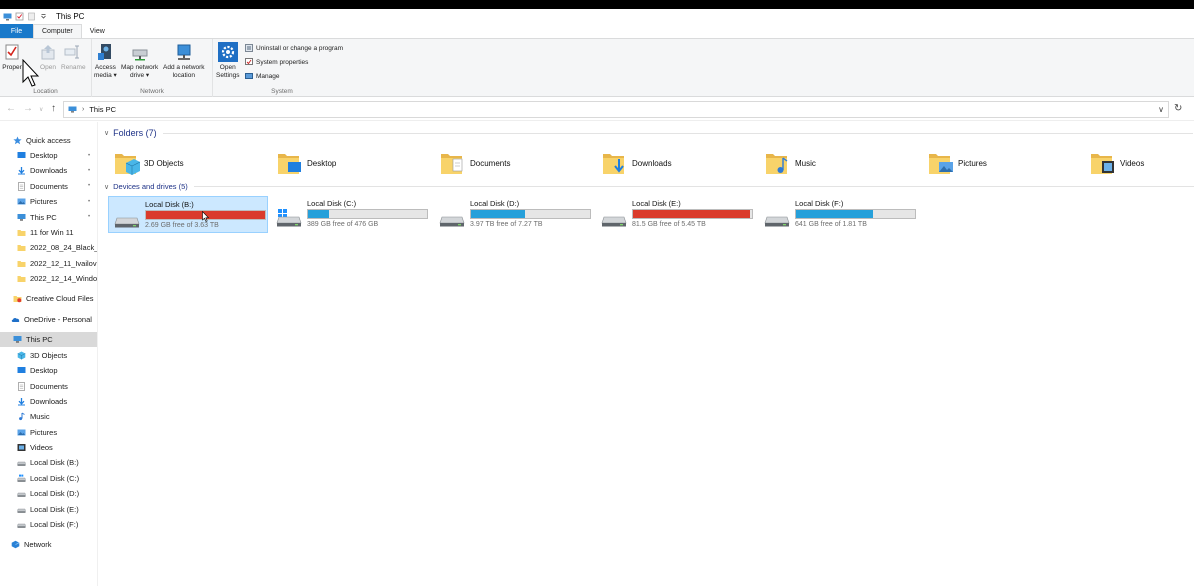  Describe the element at coordinates (188, 214) in the screenshot. I see `drive-tile-local-disk-b-: Local Disk (B:) 2.69 GB free of 3.63 TB` at that location.